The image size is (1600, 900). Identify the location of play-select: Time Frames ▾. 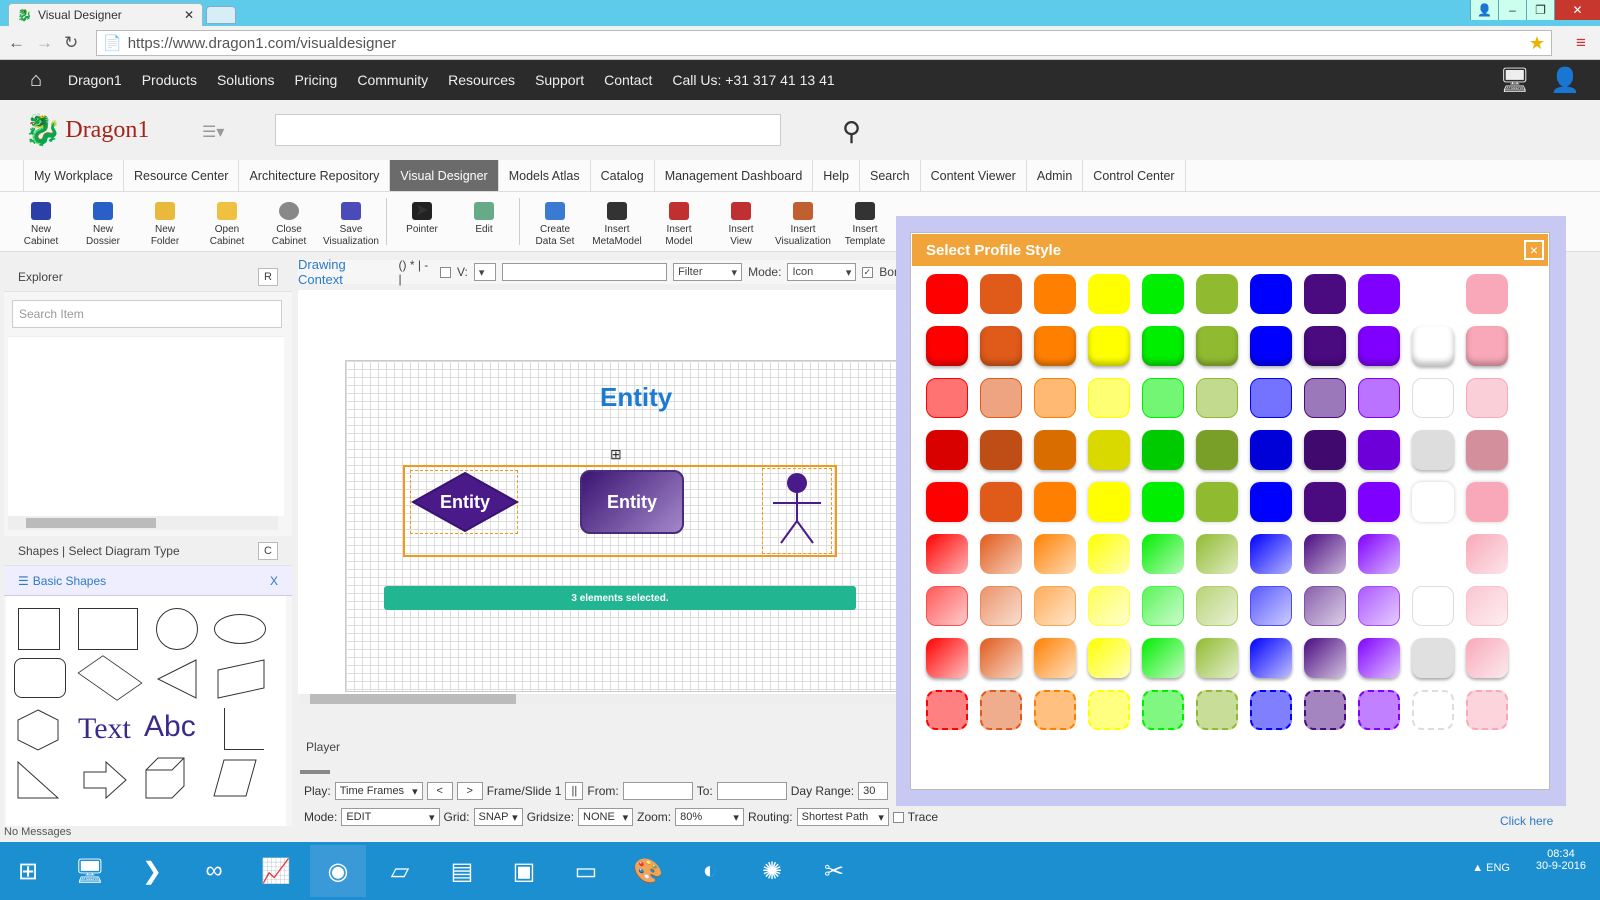
(378, 791).